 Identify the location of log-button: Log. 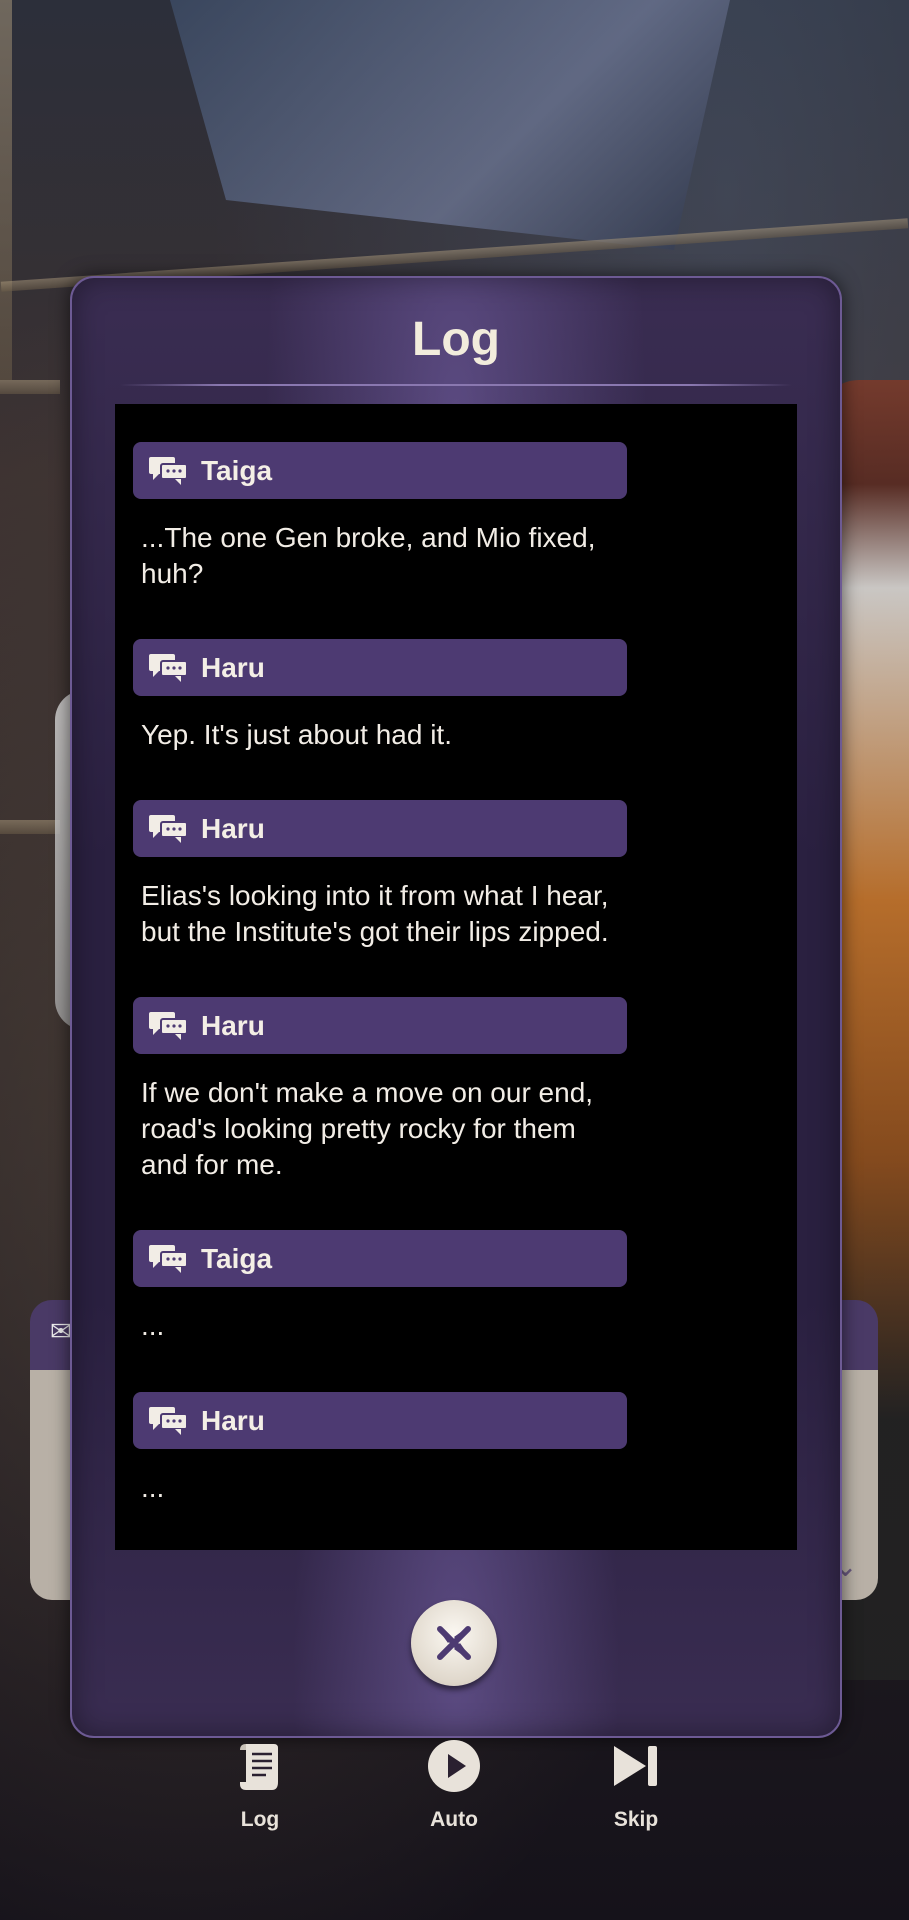
(260, 1785).